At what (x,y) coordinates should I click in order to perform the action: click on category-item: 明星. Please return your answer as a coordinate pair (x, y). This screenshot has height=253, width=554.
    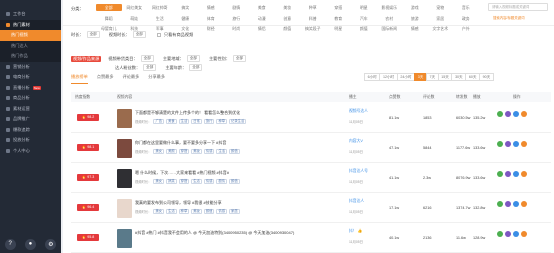
    Looking at the image, I should click on (364, 7).